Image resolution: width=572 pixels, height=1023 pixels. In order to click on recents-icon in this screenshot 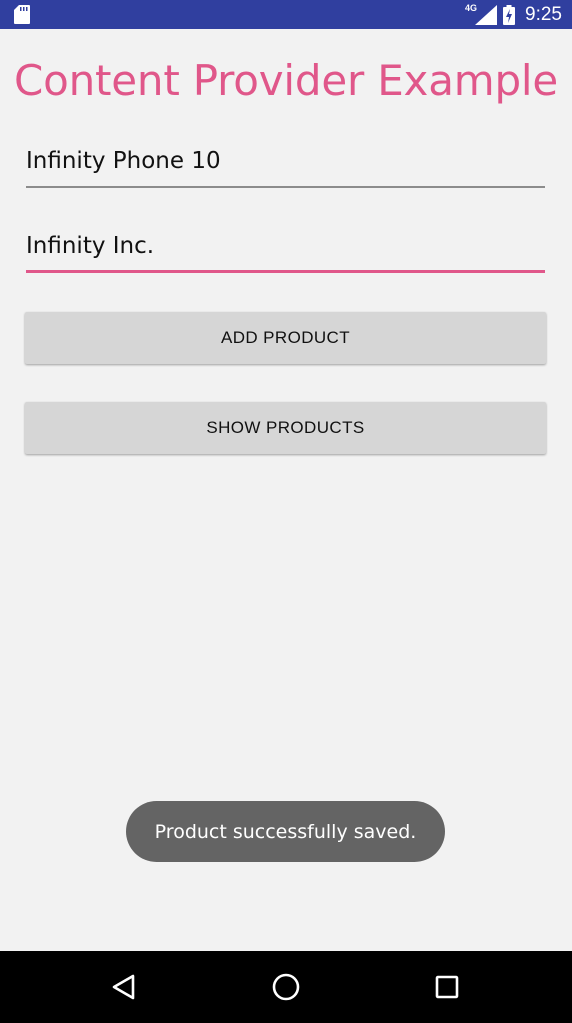, I will do `click(447, 987)`.